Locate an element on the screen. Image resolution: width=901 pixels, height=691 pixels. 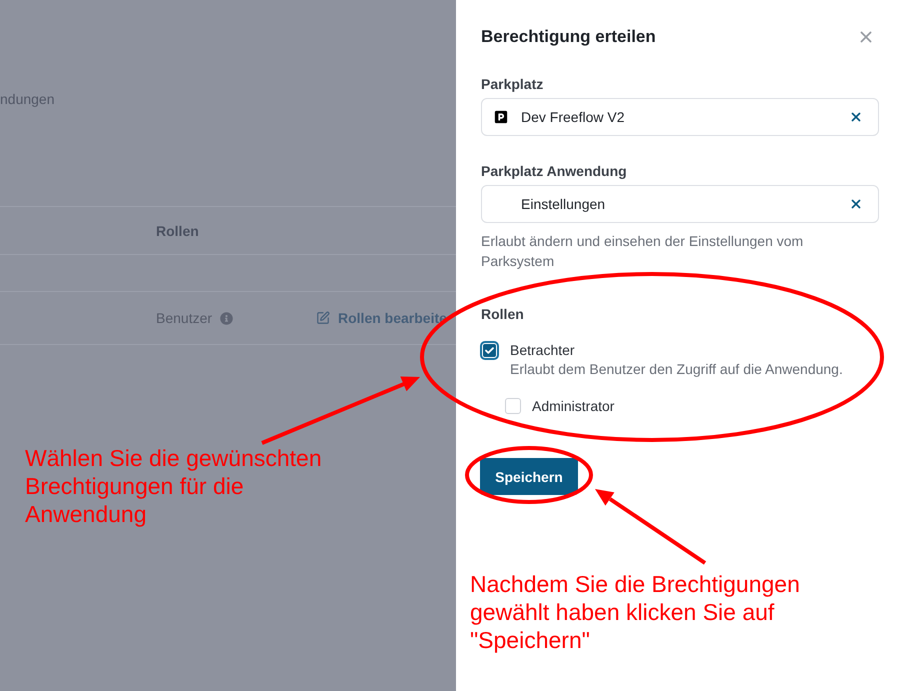
role-description: Erlaubt dem Benutzer den Zugriff auf die Anwendung. is located at coordinates (676, 369).